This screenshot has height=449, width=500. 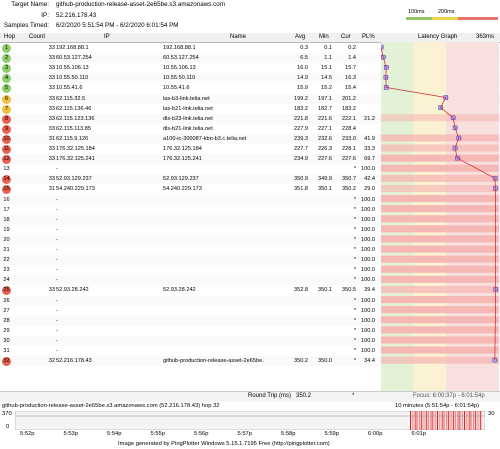 I want to click on cell-count: 32, so click(x=51, y=361).